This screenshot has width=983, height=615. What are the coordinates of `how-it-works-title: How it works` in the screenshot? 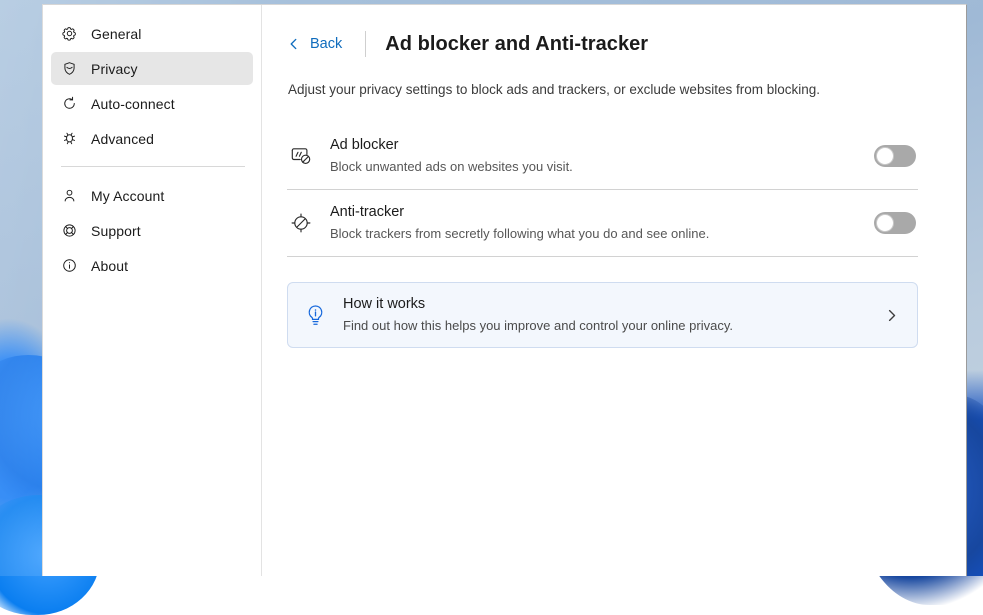 It's located at (613, 305).